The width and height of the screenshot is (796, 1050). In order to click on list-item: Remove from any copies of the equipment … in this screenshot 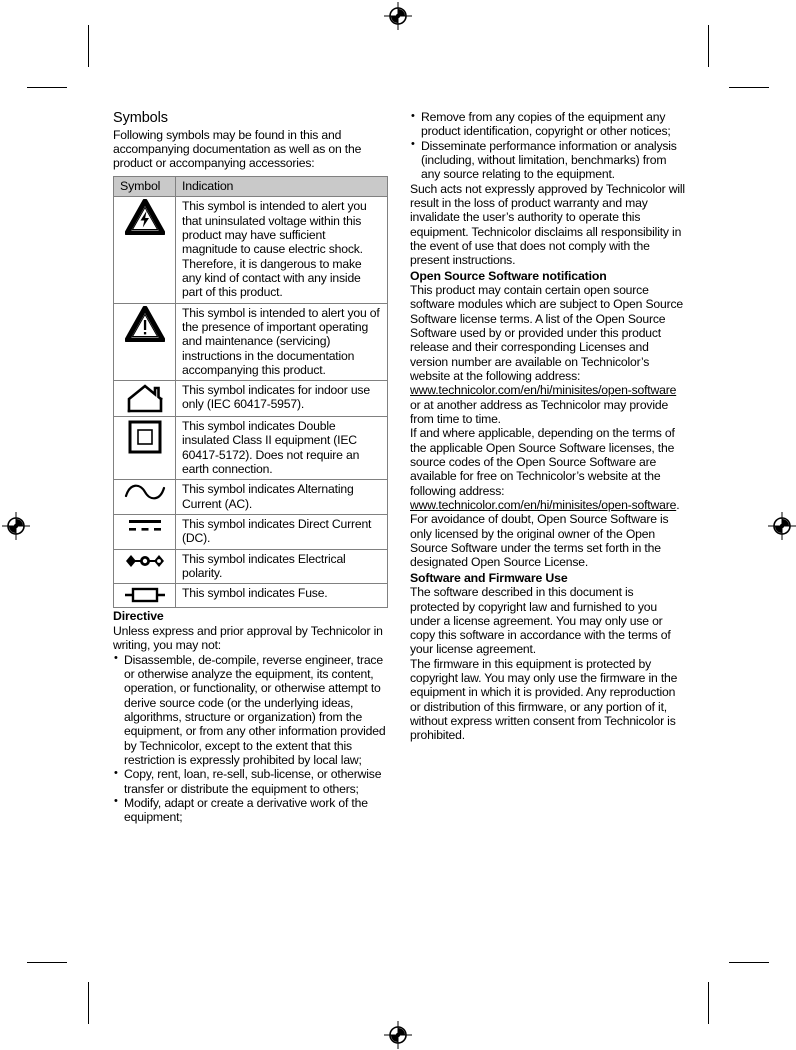, I will do `click(547, 124)`.